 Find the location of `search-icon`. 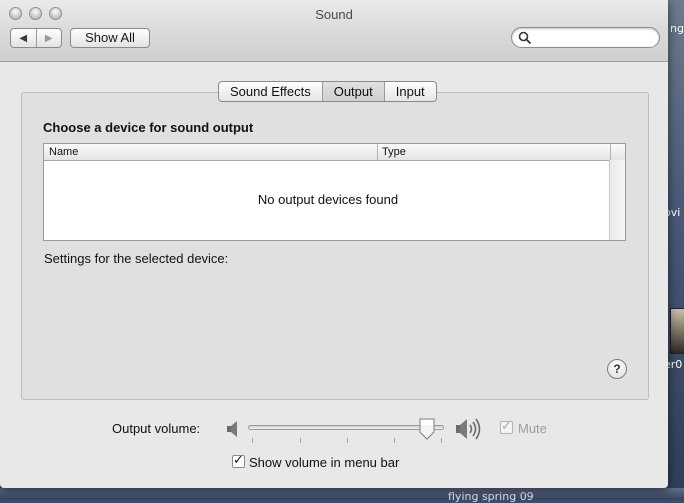

search-icon is located at coordinates (525, 38).